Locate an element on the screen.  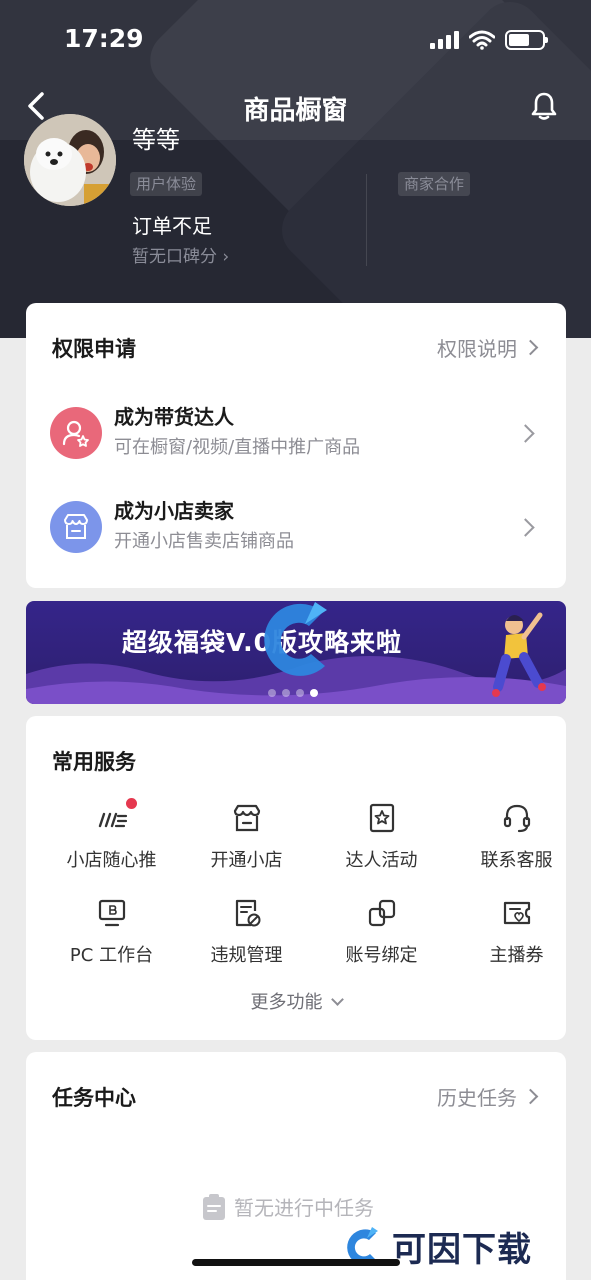
service-contact-support: 联系客服 is located at coordinates (516, 839).